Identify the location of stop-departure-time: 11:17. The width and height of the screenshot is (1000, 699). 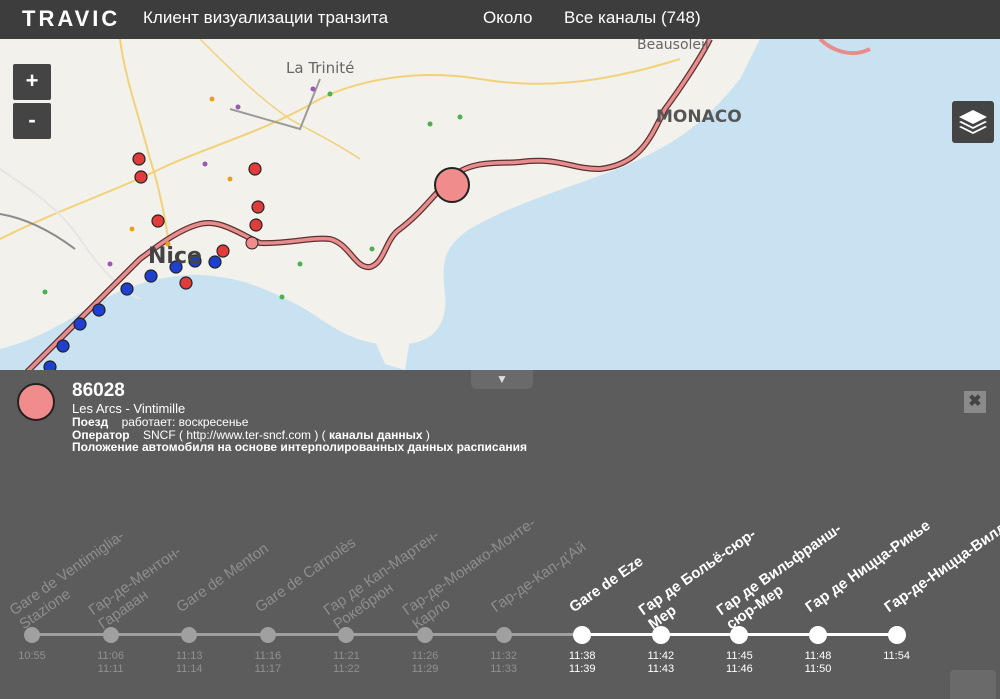
(268, 669).